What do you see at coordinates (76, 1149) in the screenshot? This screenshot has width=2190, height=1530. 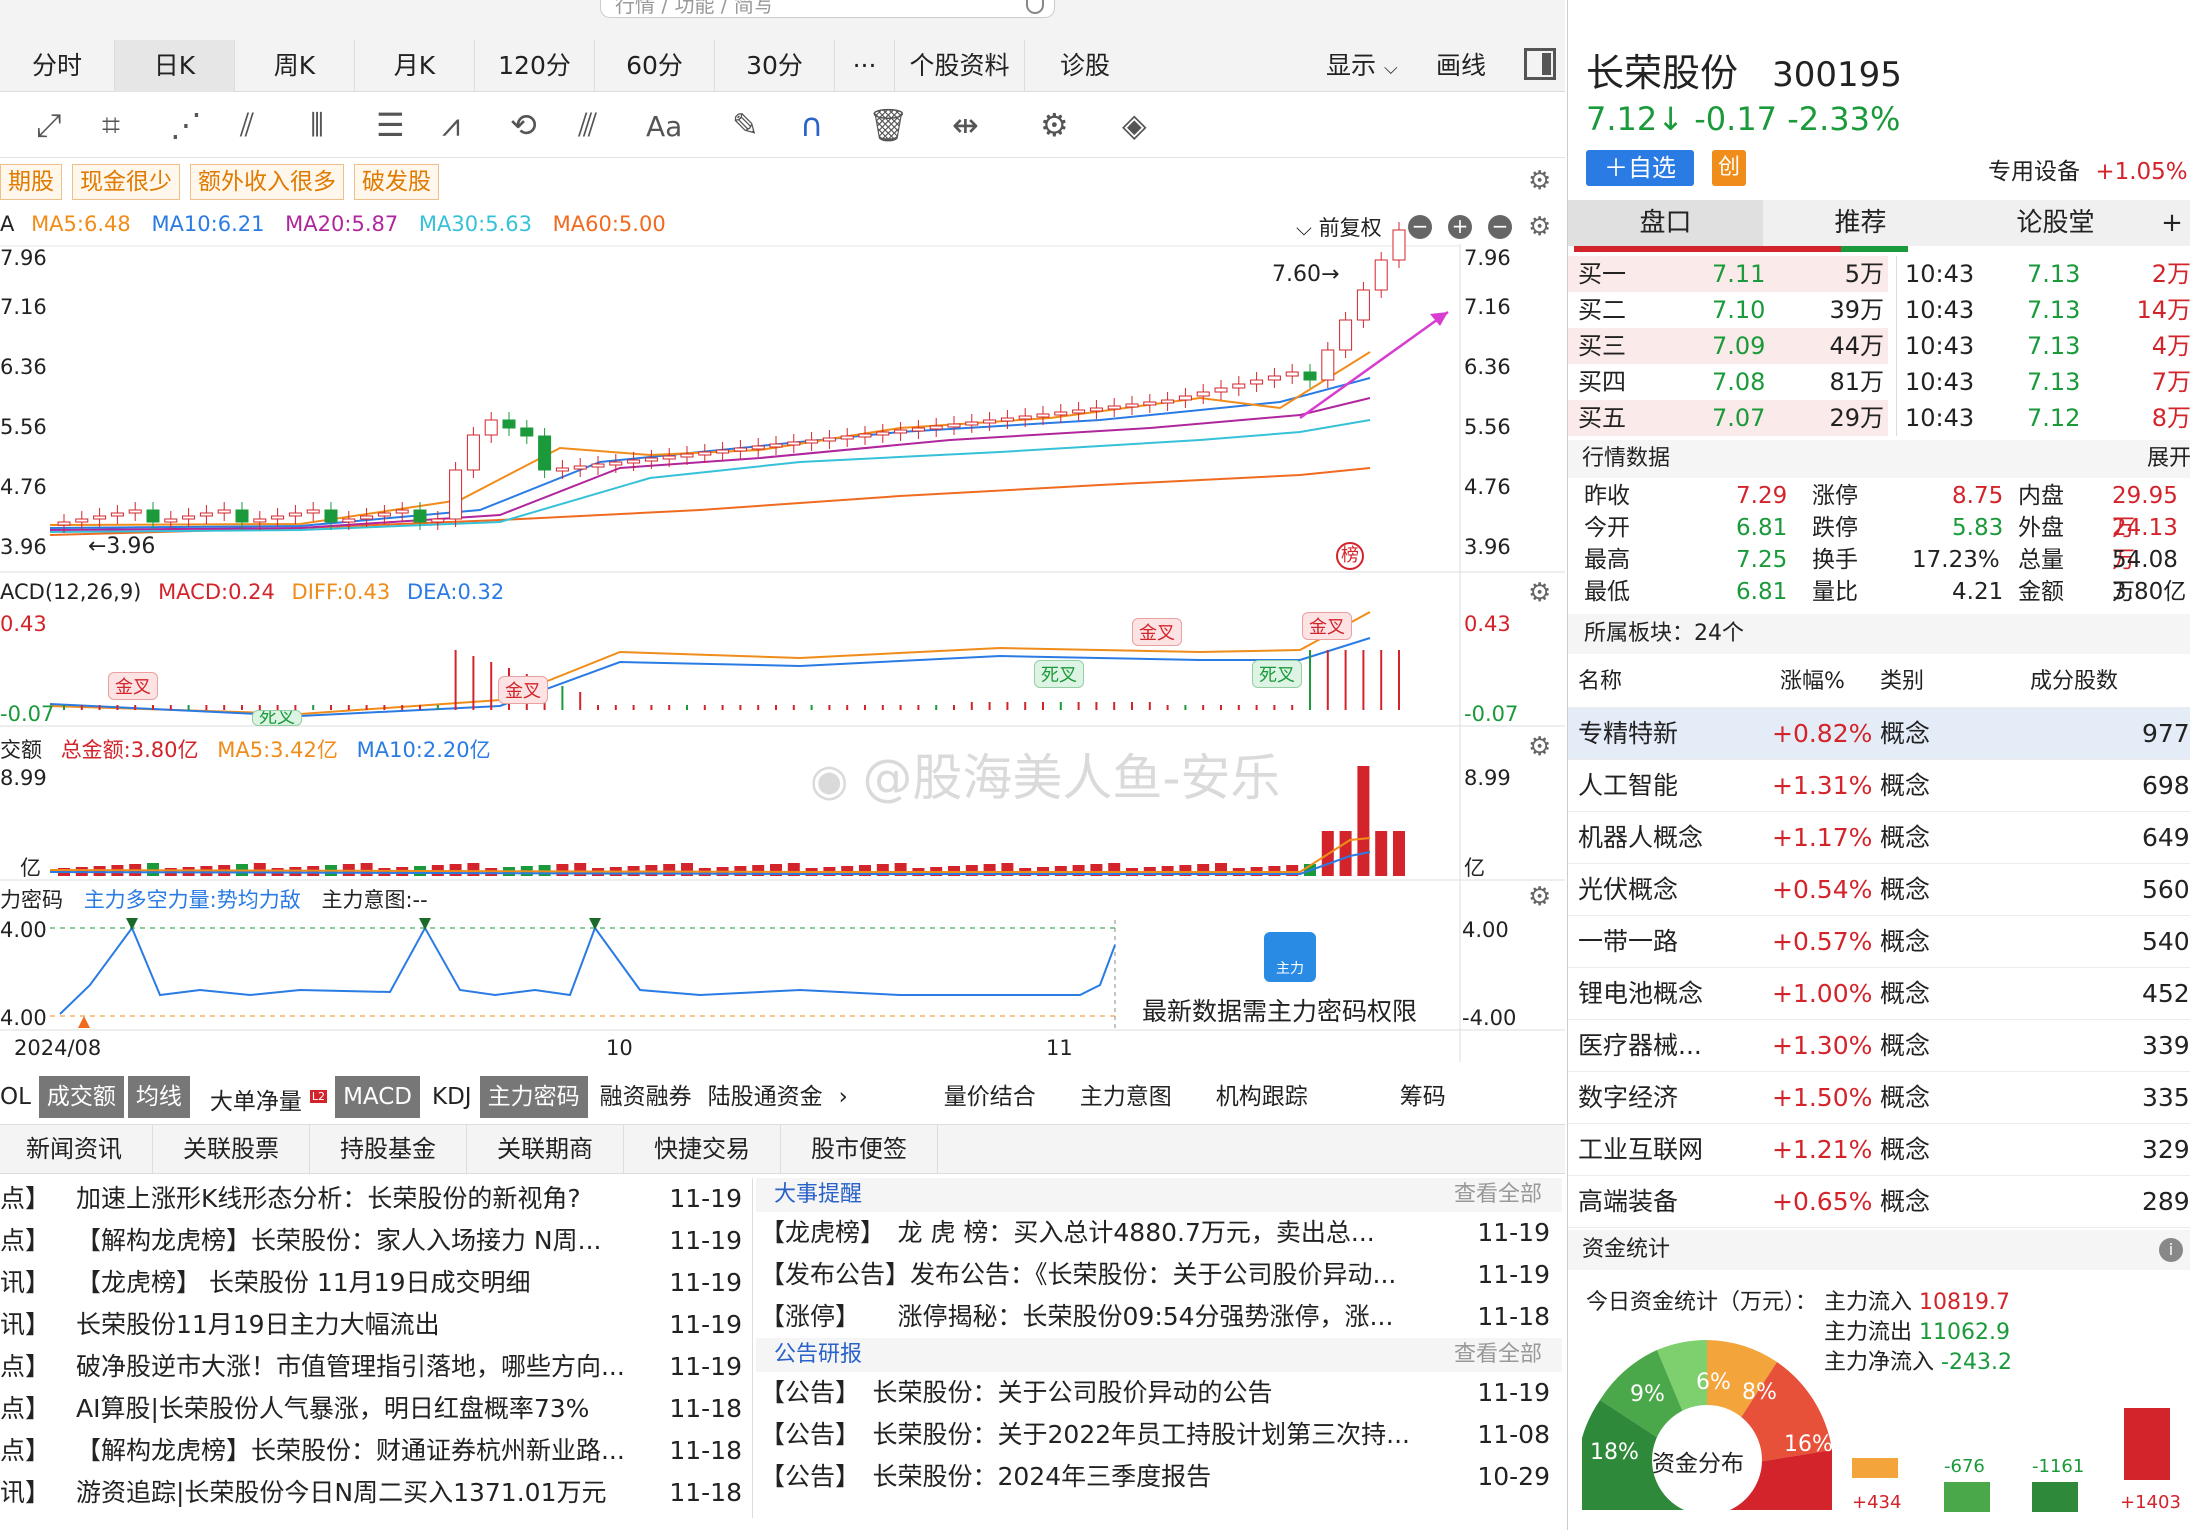 I see `news-tab-news: 新闻资讯` at bounding box center [76, 1149].